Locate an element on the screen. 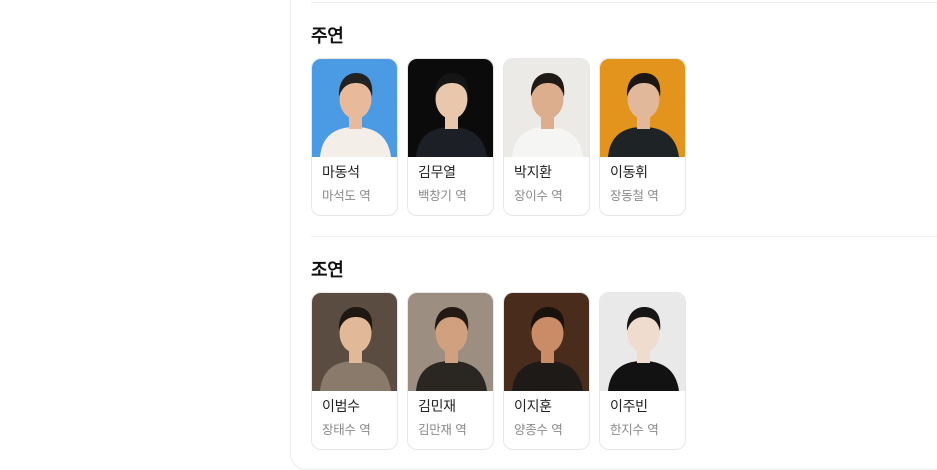 The image size is (937, 470). cast-card: 이지훈 양종수 역 is located at coordinates (546, 371).